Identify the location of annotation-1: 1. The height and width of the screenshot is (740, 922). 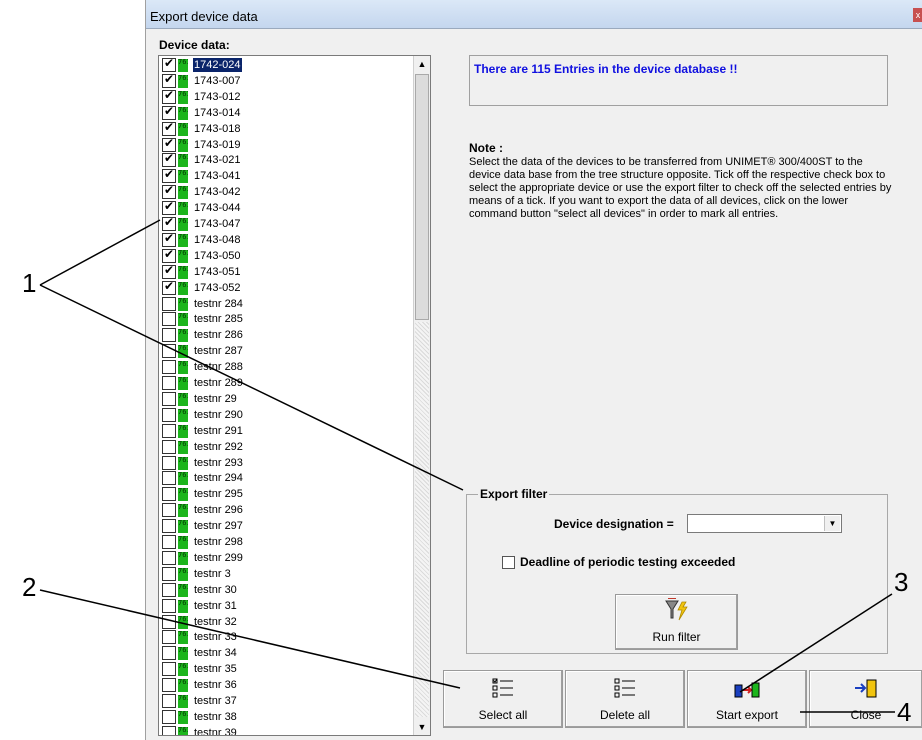
(29, 283).